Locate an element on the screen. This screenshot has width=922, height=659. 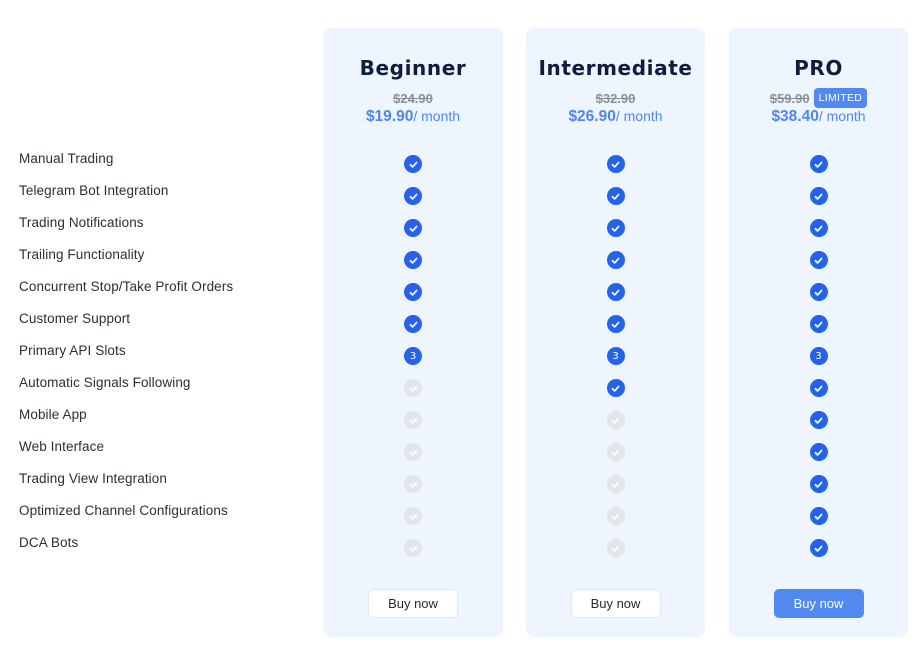
buy-now-button-intermediate: Buy now is located at coordinates (615, 603).